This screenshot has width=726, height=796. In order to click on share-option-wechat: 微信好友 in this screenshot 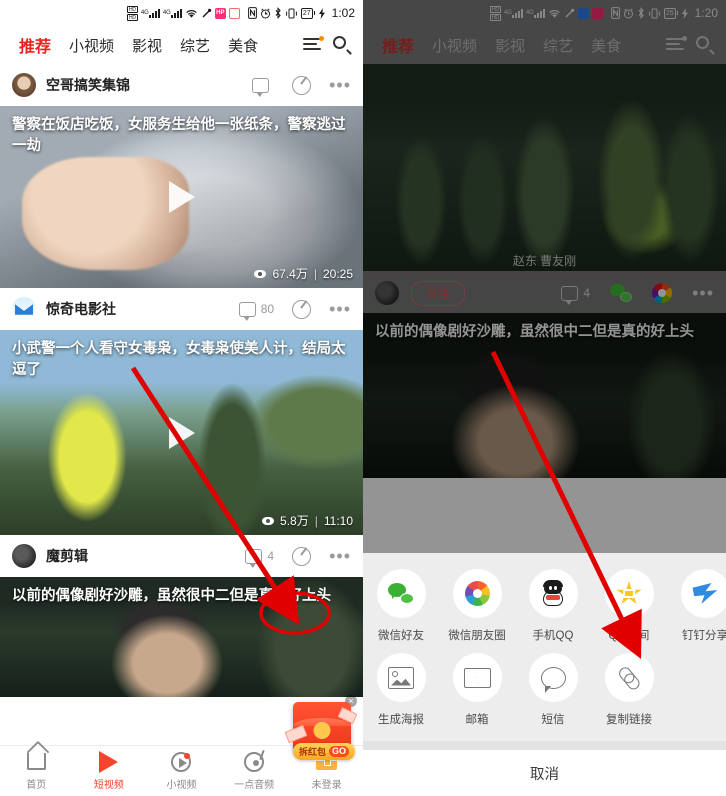, I will do `click(401, 606)`.